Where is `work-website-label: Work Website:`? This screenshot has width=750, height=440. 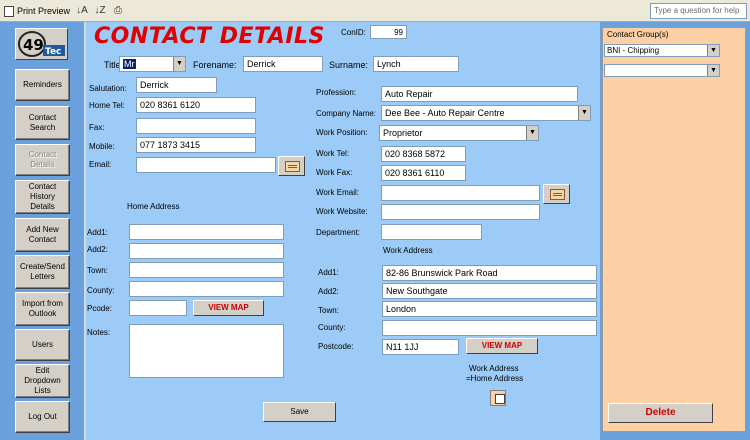 work-website-label: Work Website: is located at coordinates (342, 211).